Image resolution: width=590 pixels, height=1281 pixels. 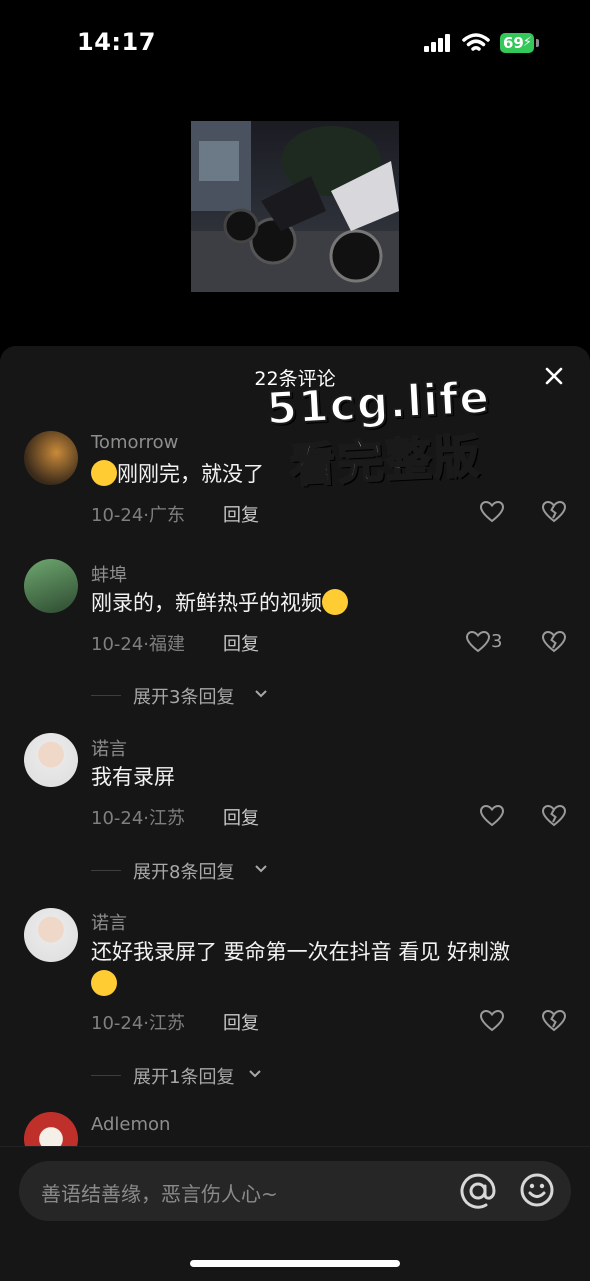 What do you see at coordinates (159, 1194) in the screenshot?
I see `comment-input-placeholder: 善语结善缘，恶言伤人心~` at bounding box center [159, 1194].